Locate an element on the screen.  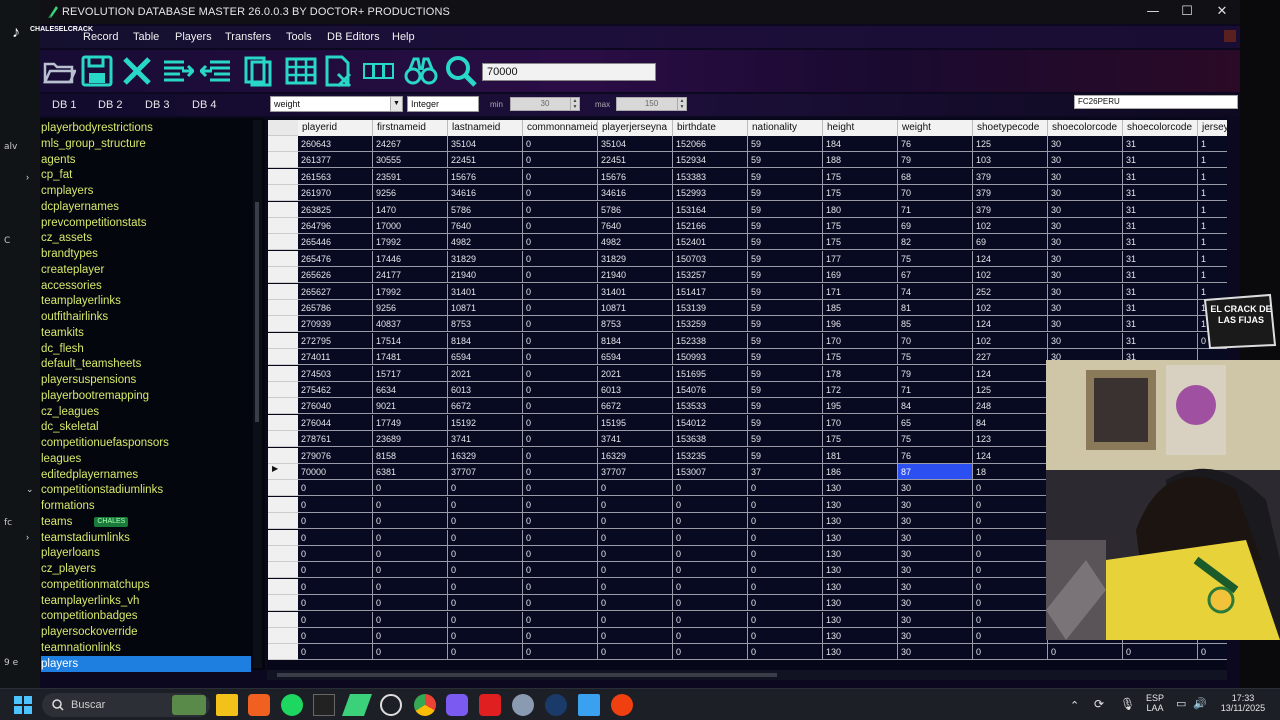
tab-db4: DB 4 is located at coordinates (204, 105).